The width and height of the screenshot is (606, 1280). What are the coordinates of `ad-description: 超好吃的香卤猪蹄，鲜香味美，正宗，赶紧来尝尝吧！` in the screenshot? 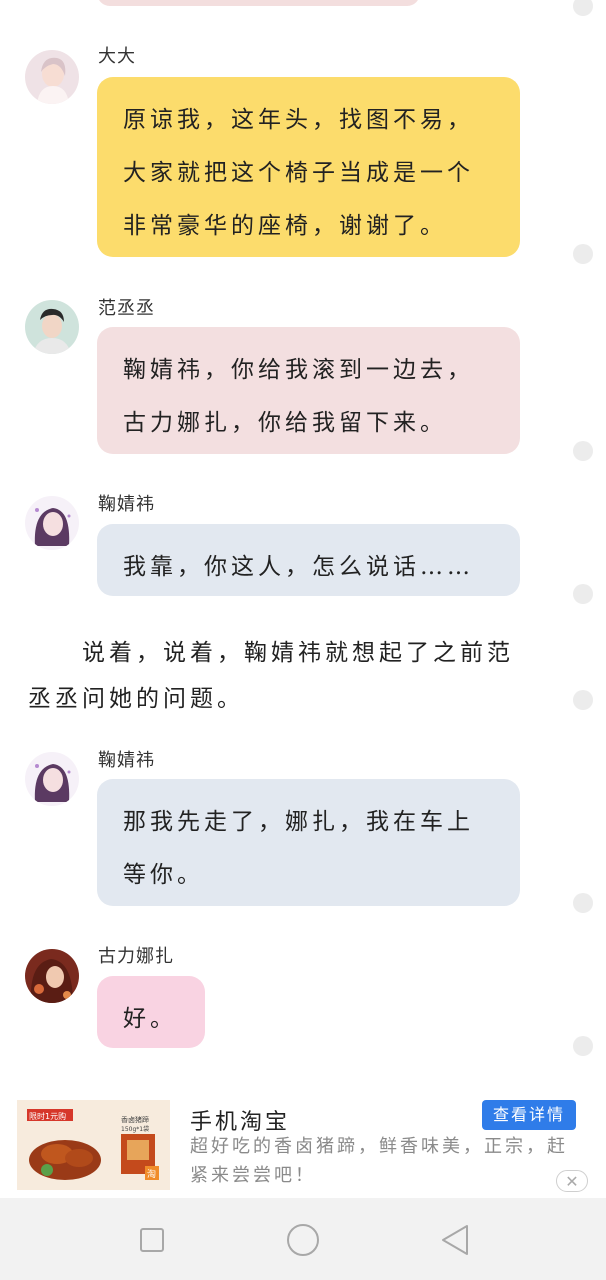 It's located at (387, 1161).